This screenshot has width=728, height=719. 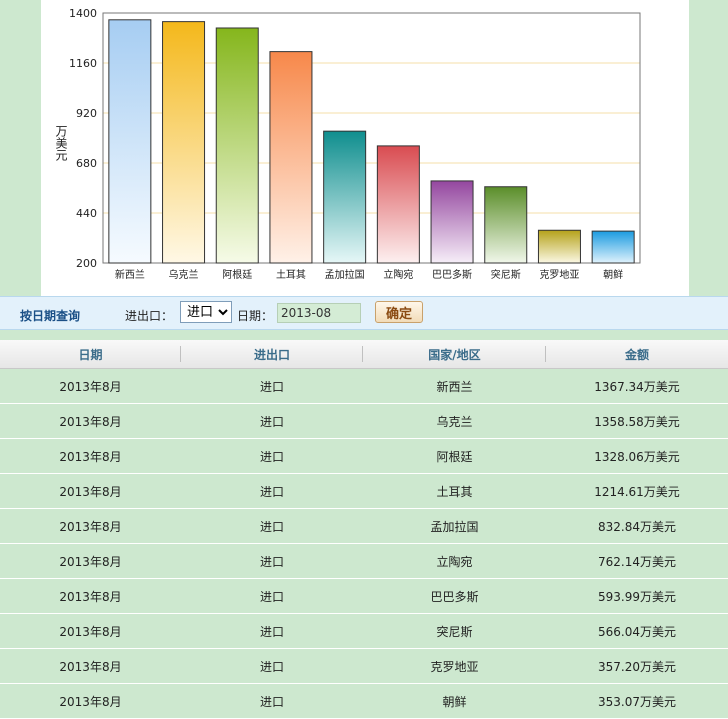 I want to click on x-tick-label: 朝鲜, so click(x=613, y=274).